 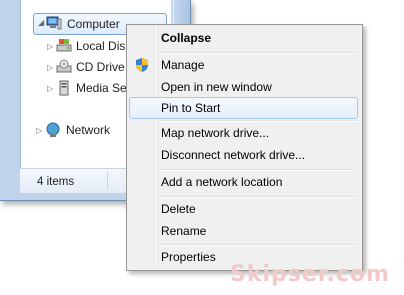 What do you see at coordinates (64, 45) in the screenshot?
I see `drive-icon` at bounding box center [64, 45].